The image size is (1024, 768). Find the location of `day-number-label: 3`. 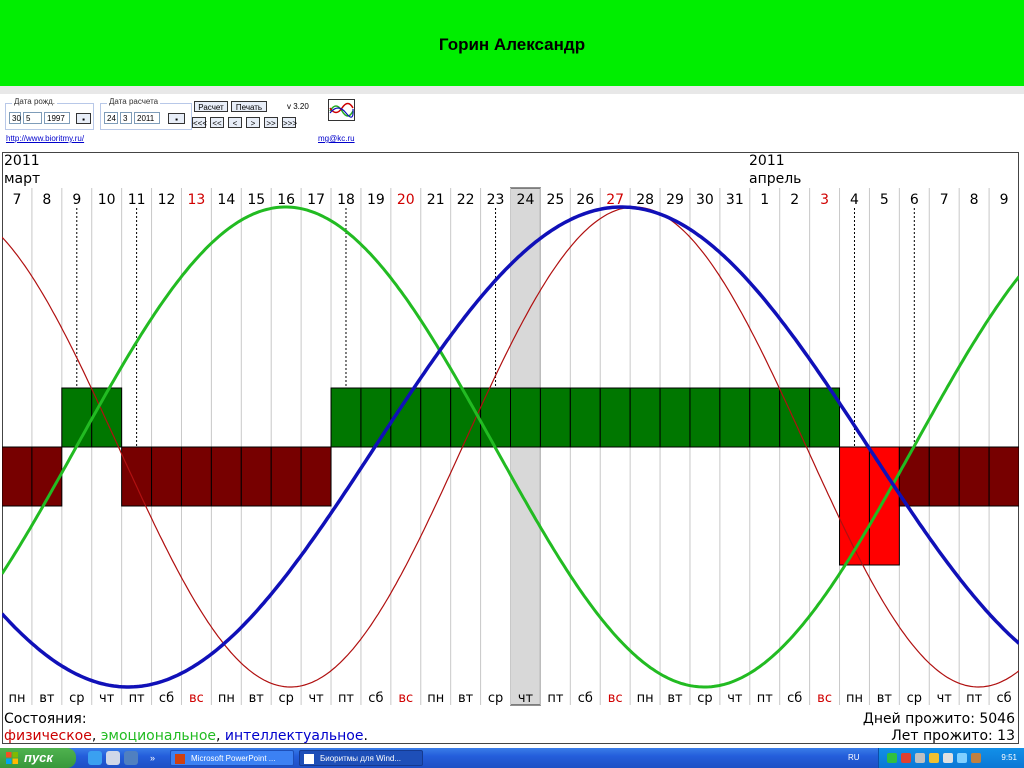

day-number-label: 3 is located at coordinates (824, 200).